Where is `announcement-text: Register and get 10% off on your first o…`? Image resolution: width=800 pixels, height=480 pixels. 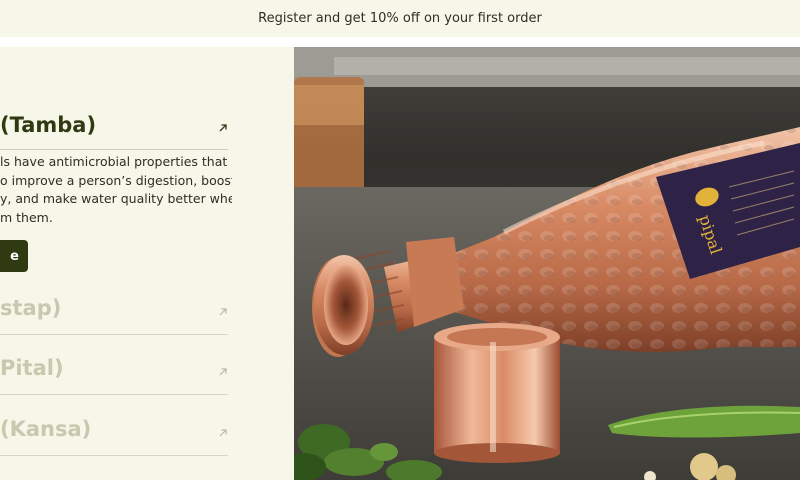 announcement-text: Register and get 10% off on your first o… is located at coordinates (400, 18).